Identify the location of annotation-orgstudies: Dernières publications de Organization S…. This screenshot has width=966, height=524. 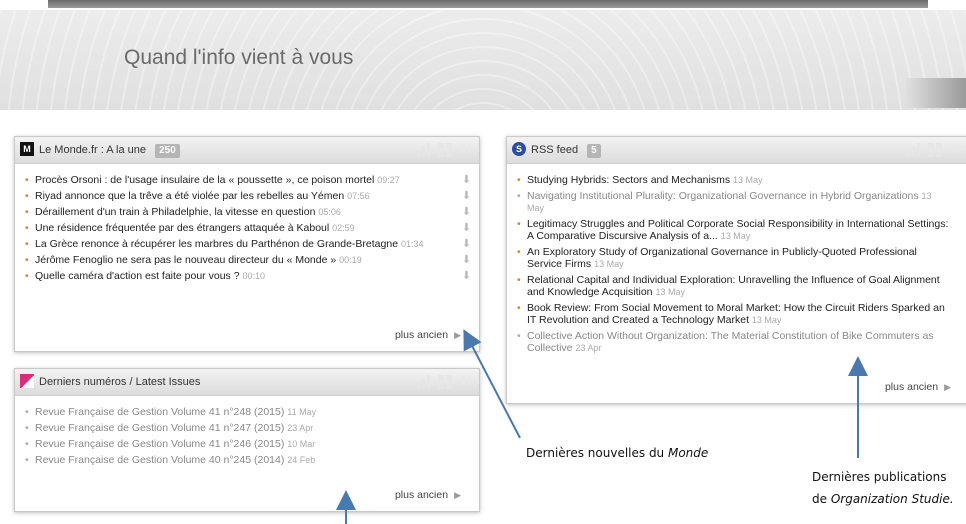
(883, 488).